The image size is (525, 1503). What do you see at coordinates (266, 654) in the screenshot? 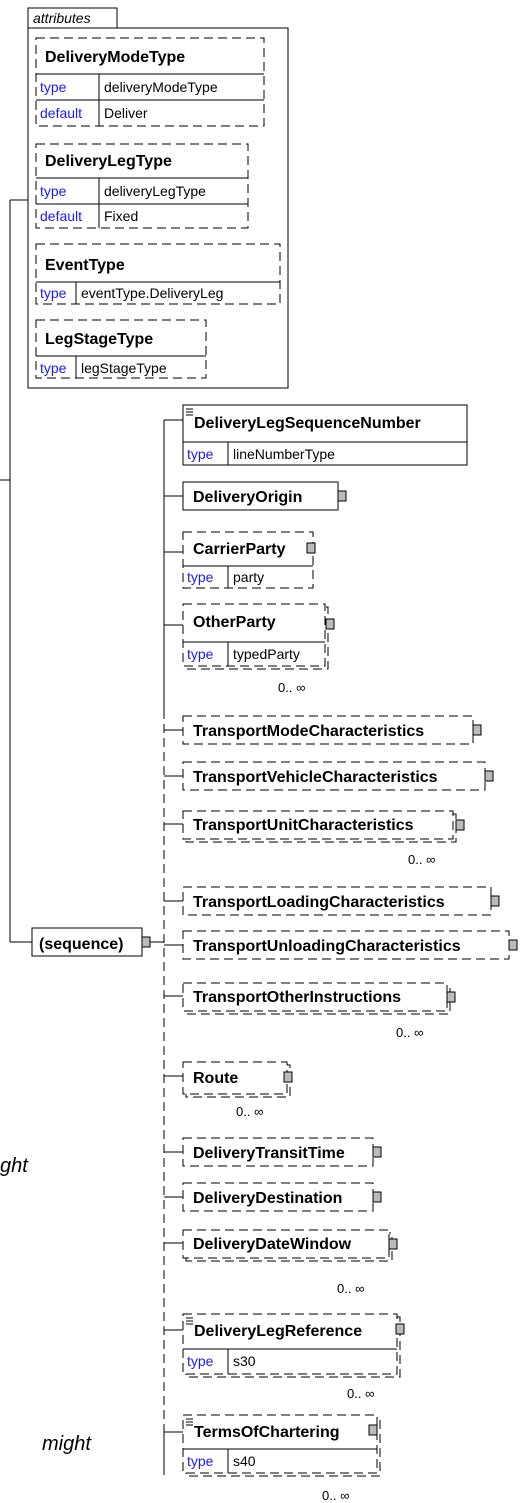
I see `type-value: typedParty` at bounding box center [266, 654].